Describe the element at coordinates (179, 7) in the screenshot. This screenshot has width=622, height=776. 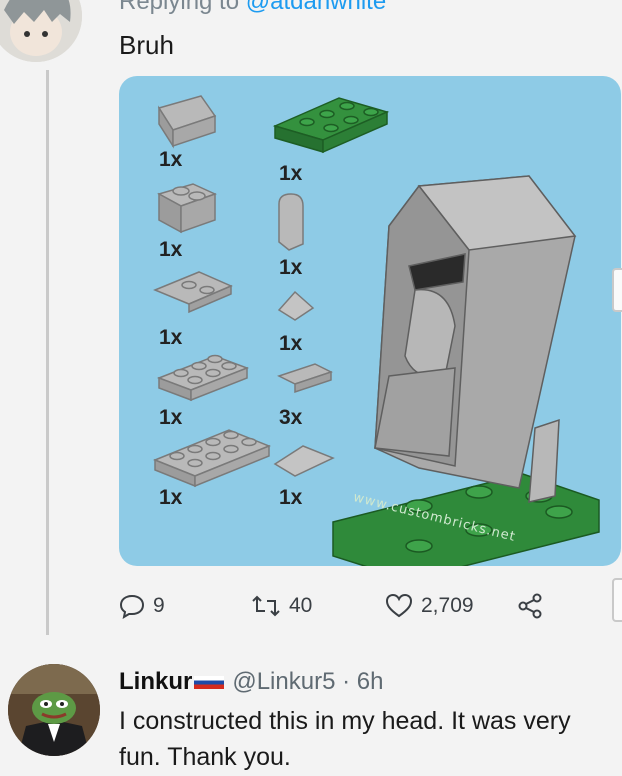
I see `replying-prefix: Replying to` at that location.